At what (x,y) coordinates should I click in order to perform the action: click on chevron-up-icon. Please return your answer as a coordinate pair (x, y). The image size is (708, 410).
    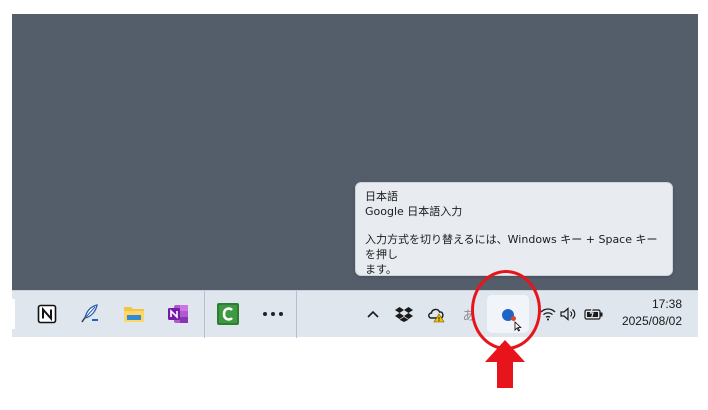
    Looking at the image, I should click on (373, 314).